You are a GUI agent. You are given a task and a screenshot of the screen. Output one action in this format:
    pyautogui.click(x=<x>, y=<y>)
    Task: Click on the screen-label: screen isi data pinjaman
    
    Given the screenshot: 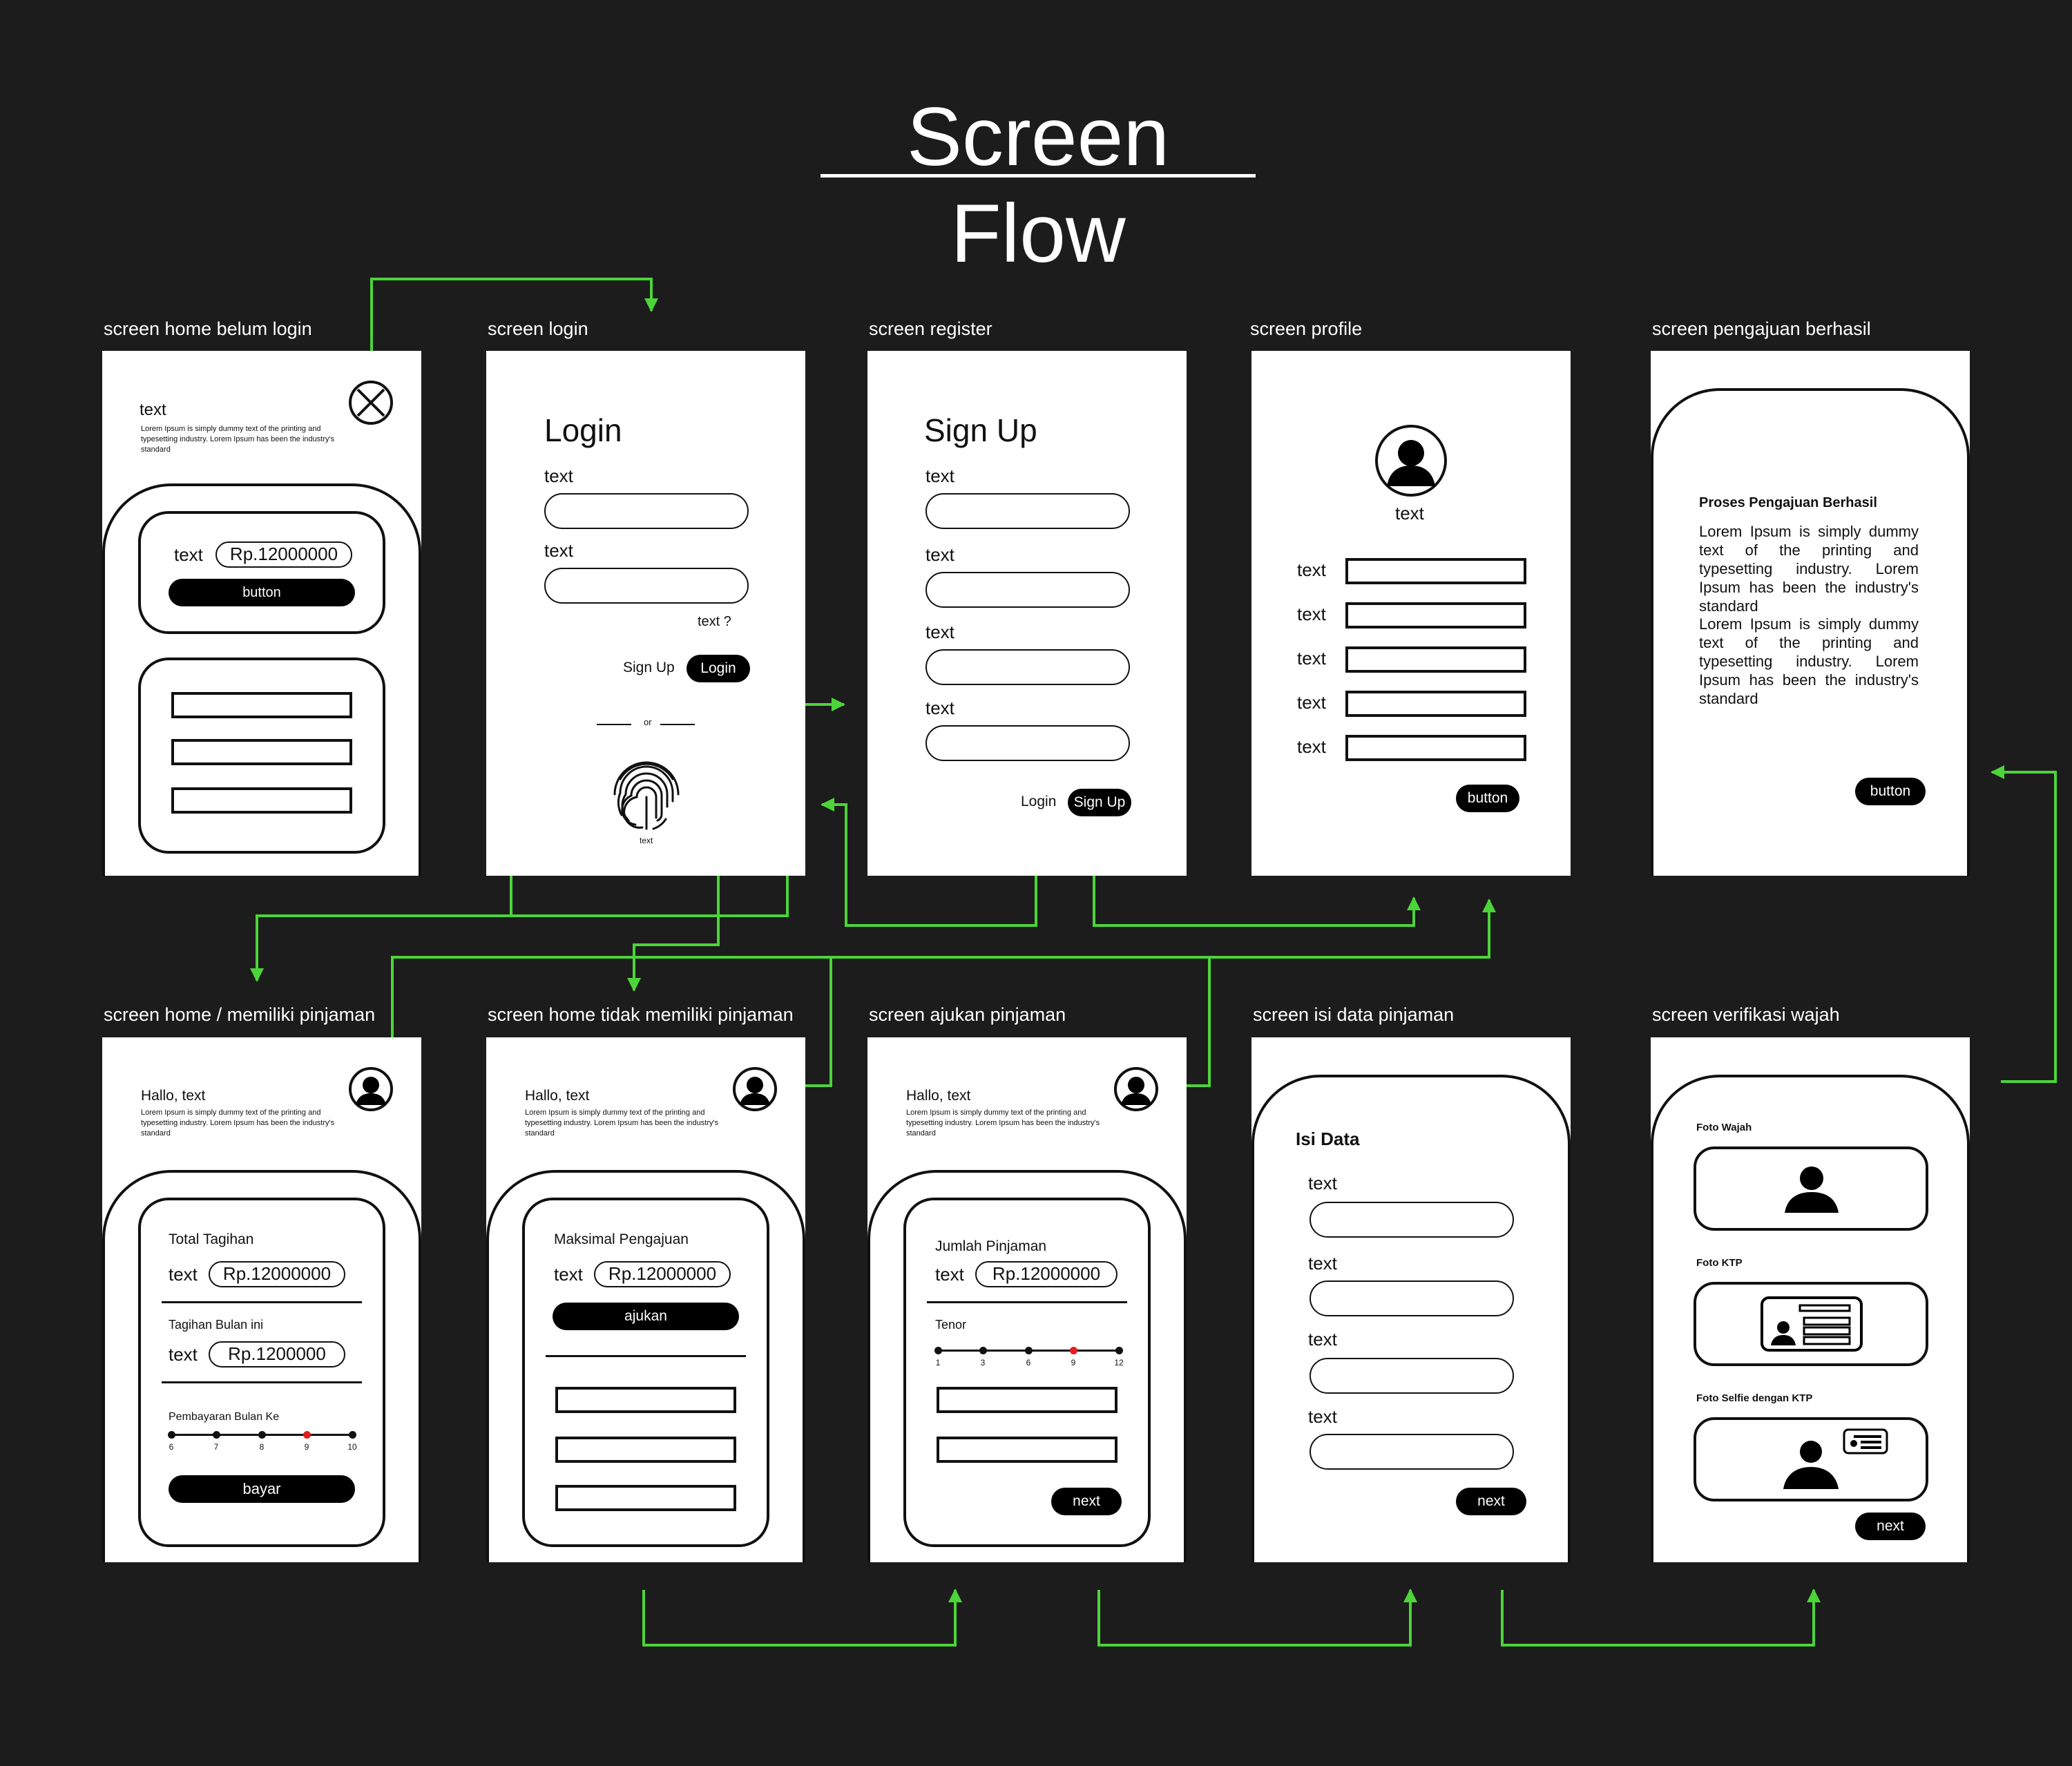 What is the action you would take?
    pyautogui.click(x=1354, y=1014)
    